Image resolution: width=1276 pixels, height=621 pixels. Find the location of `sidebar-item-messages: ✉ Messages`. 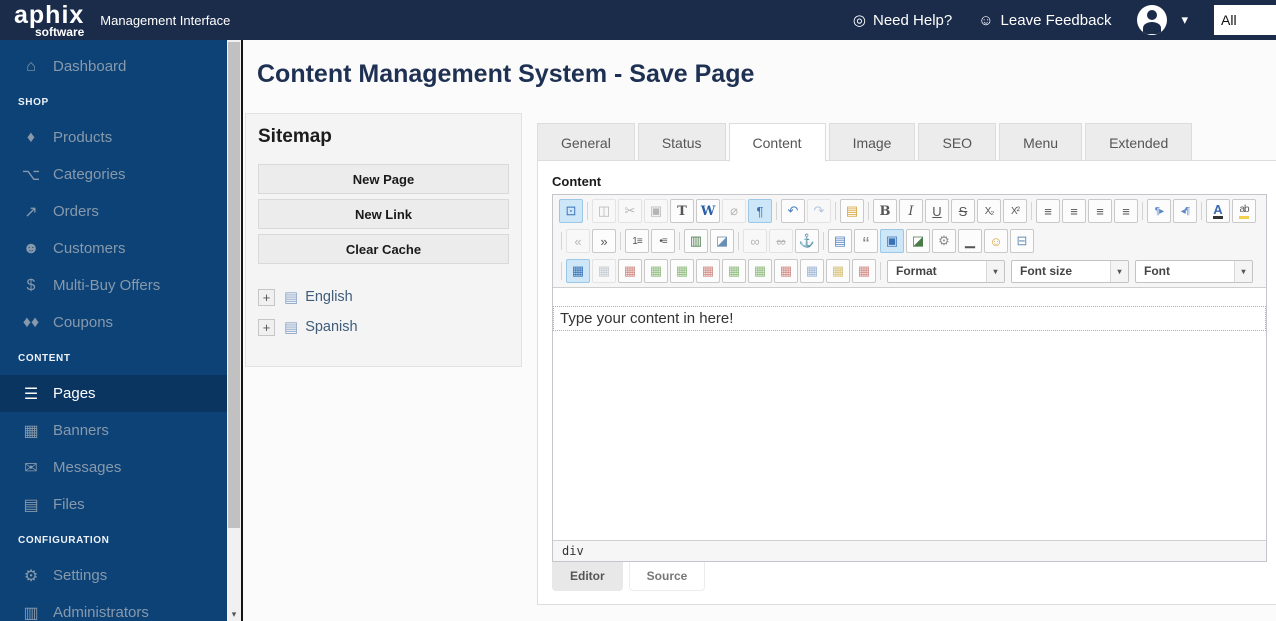

sidebar-item-messages: ✉ Messages is located at coordinates (113, 467).